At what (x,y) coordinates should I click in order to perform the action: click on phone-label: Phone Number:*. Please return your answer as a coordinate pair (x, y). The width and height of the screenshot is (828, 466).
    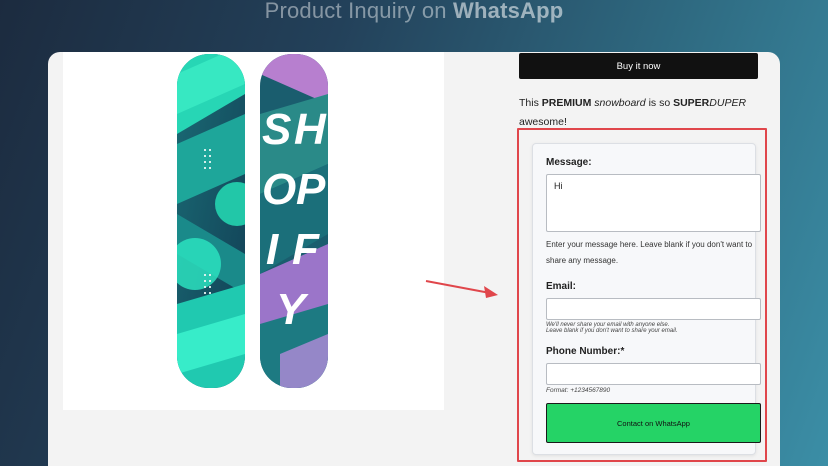
    Looking at the image, I should click on (585, 351).